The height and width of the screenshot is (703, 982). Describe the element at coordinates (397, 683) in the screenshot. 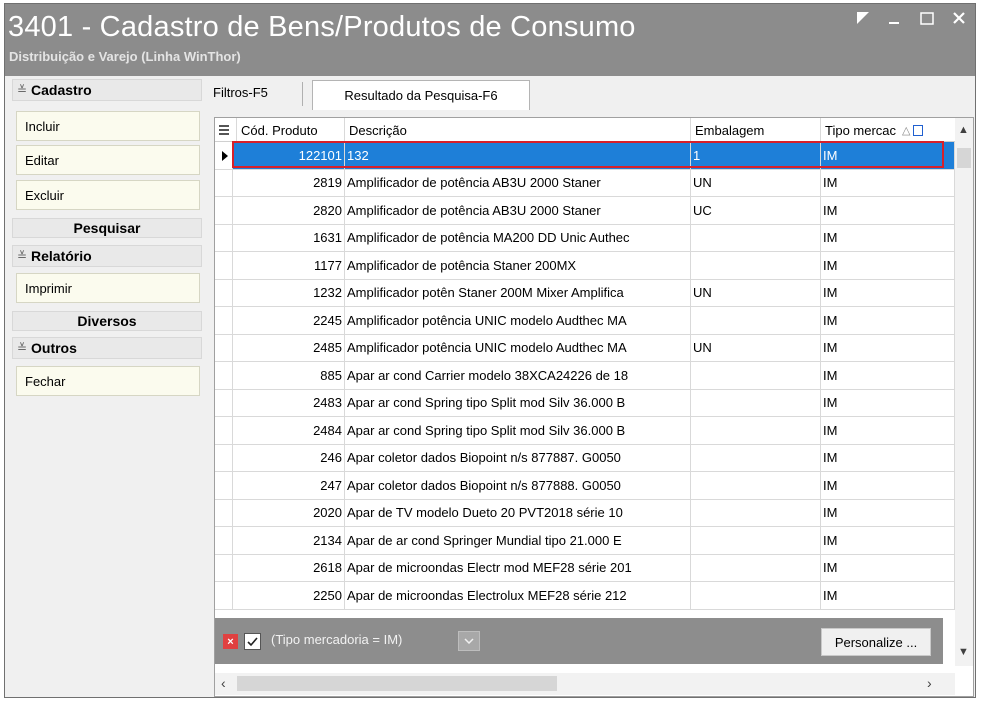

I see `horizontal-scroll-thumb` at that location.